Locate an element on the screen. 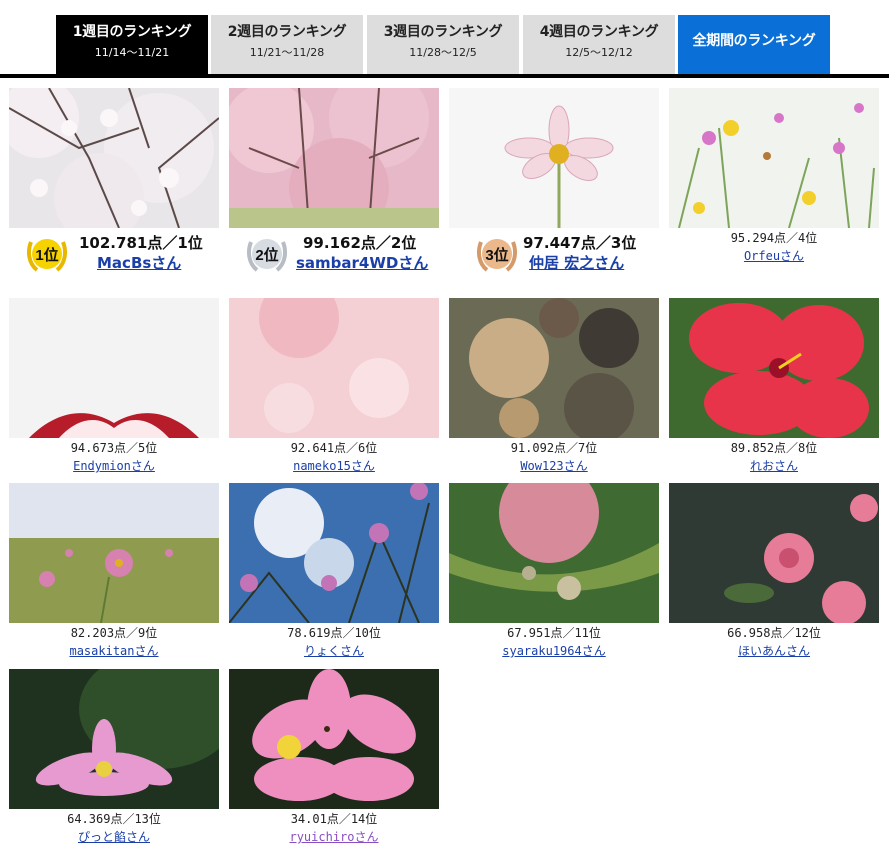 The image size is (889, 845). tab-week-4: 4週目のランキング 12/5〜12/12 is located at coordinates (599, 44).